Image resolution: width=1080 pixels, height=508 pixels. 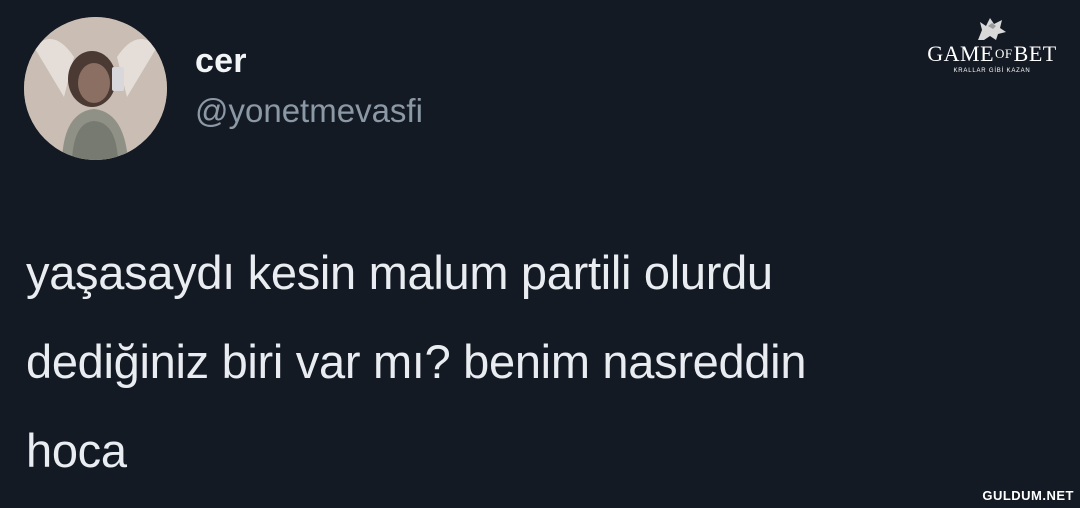 What do you see at coordinates (76, 450) in the screenshot?
I see `tweet-text-line: hoca` at bounding box center [76, 450].